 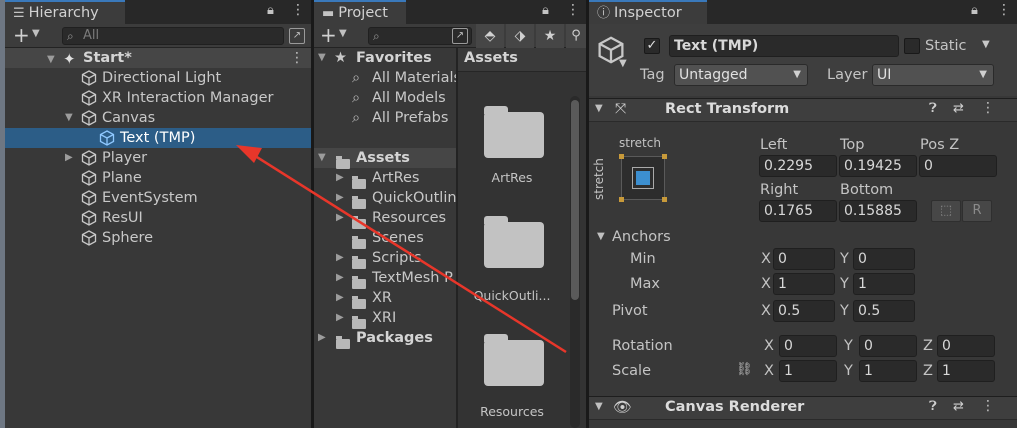 What do you see at coordinates (158, 158) in the screenshot?
I see `hierarchy-item: ▶ Player` at bounding box center [158, 158].